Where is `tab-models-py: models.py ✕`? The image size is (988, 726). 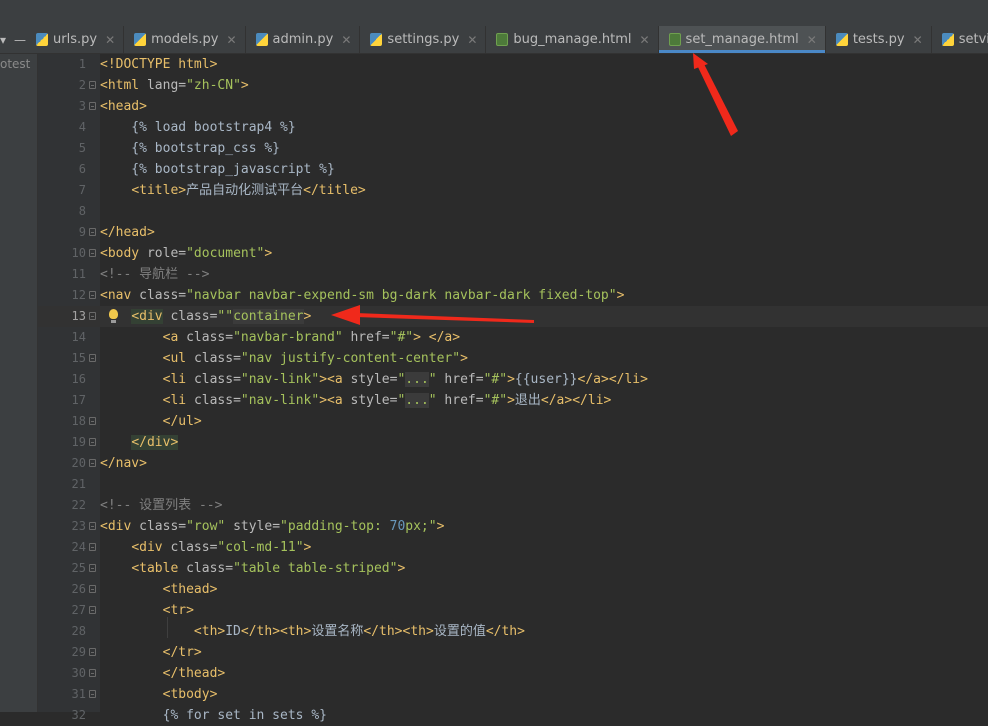 tab-models-py: models.py ✕ is located at coordinates (185, 39).